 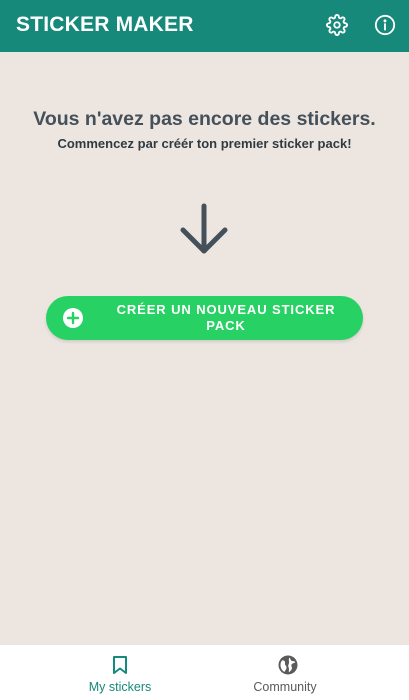 I want to click on nav-item-community: Community, so click(x=307, y=672).